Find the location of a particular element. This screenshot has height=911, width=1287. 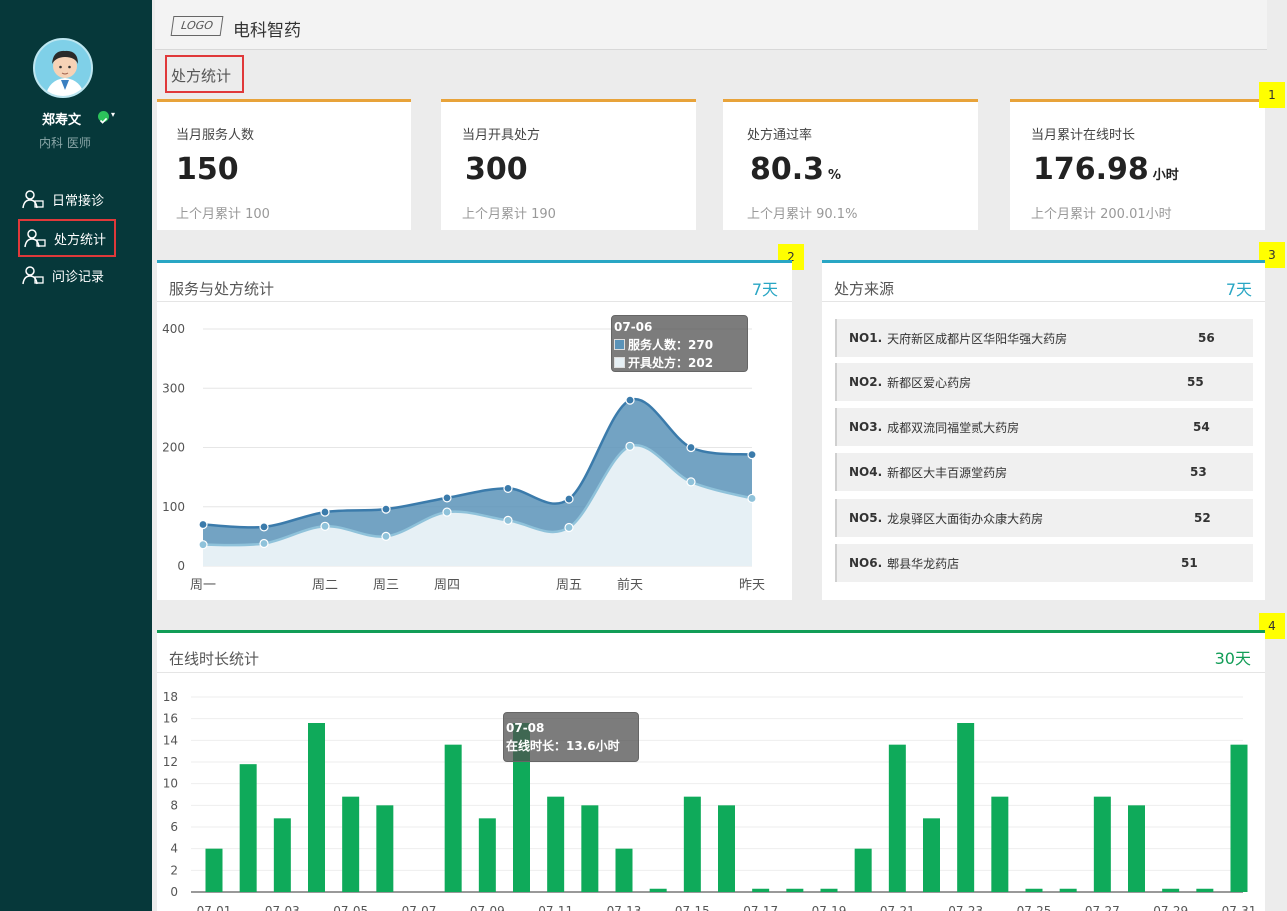

list-item: NO6. 郫县华龙药店 51 is located at coordinates (1044, 563).